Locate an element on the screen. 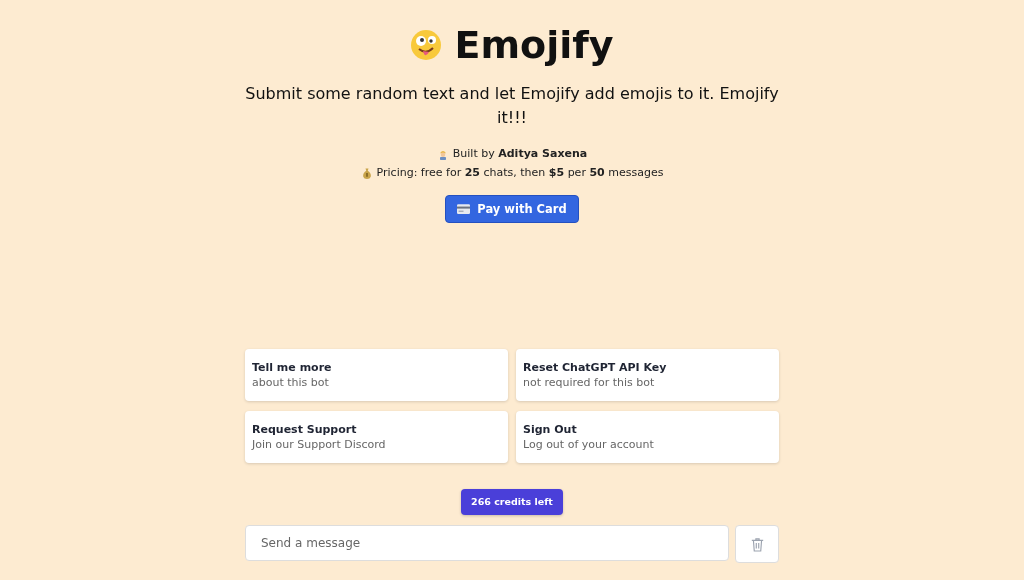 This screenshot has height=580, width=1024. silly-face-icon is located at coordinates (426, 45).